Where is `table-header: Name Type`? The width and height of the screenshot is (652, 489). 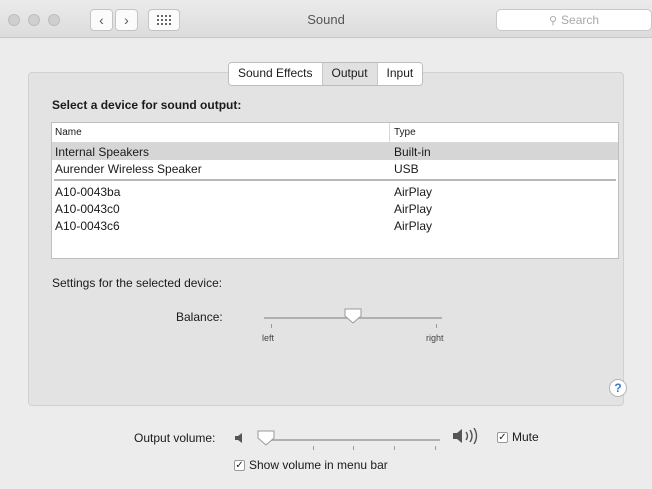 table-header: Name Type is located at coordinates (335, 133).